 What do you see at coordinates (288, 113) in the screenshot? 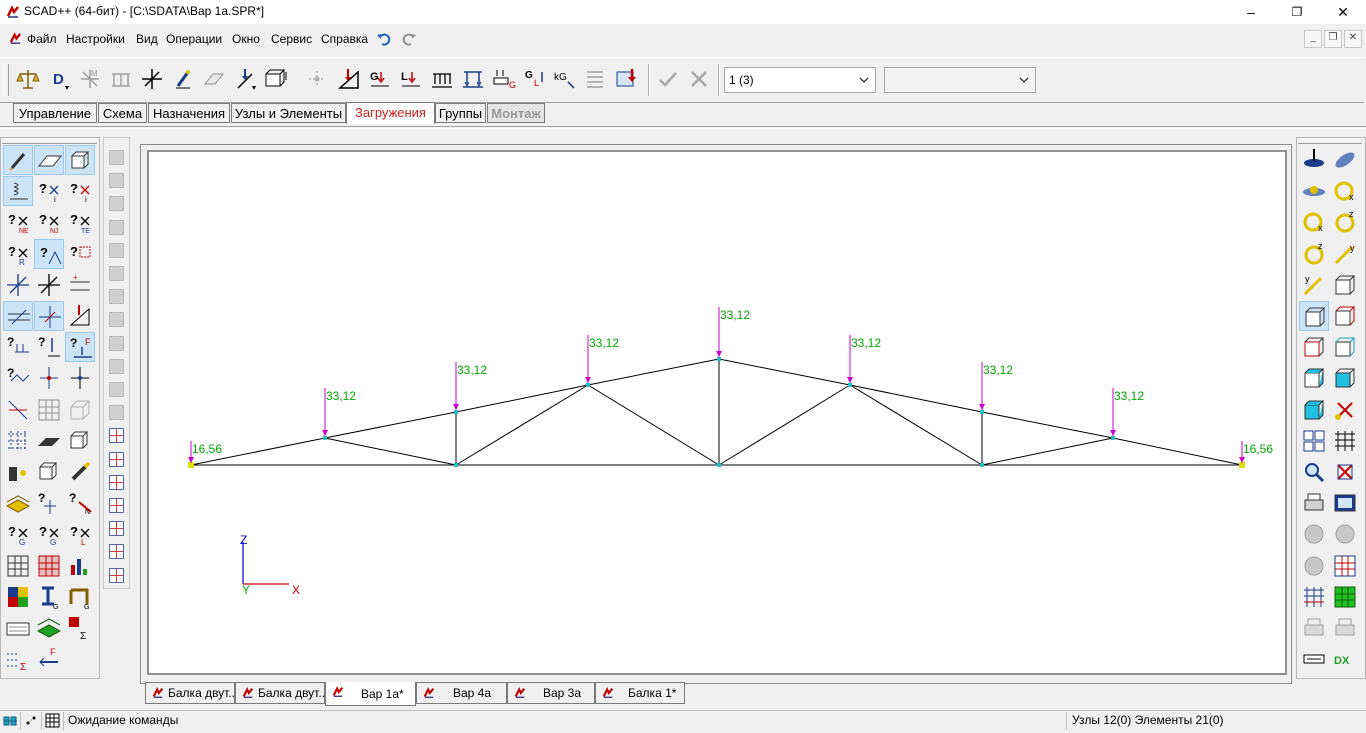
I see `tab-nodes-elements: Узлы и Элементы` at bounding box center [288, 113].